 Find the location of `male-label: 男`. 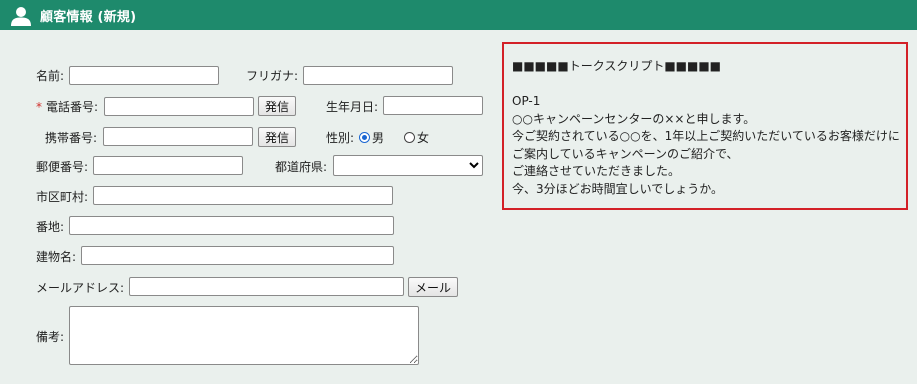

male-label: 男 is located at coordinates (378, 138).